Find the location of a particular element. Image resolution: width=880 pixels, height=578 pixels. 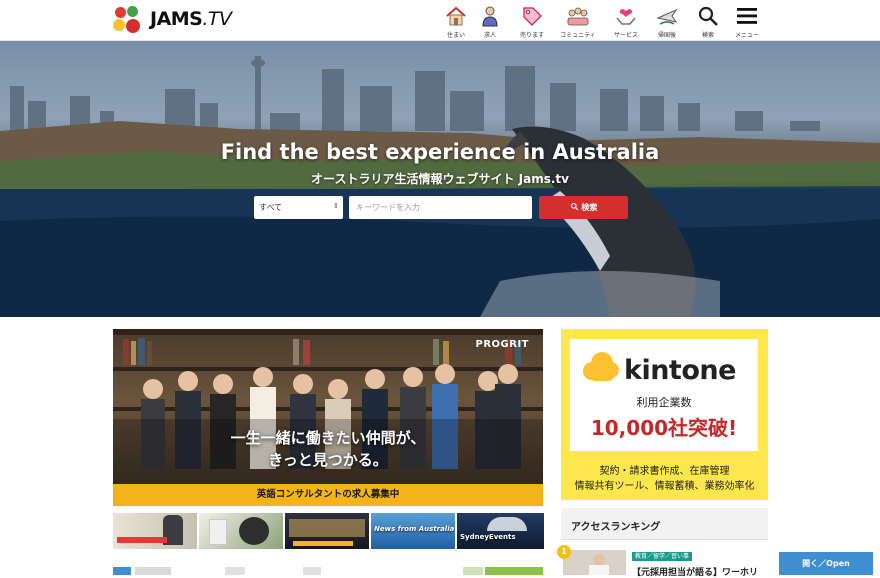

nav-label: コミュニティ is located at coordinates (578, 35).